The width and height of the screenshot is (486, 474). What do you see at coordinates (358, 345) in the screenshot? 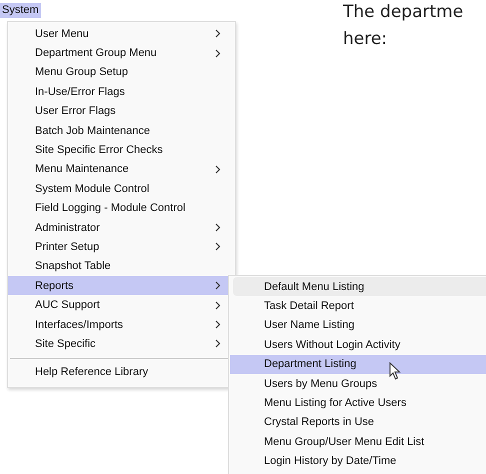
I see `menu-item: Users Without Login Activity` at bounding box center [358, 345].